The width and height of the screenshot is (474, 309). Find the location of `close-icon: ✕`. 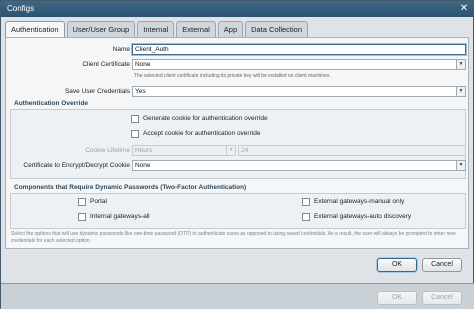

close-icon: ✕ is located at coordinates (464, 8).